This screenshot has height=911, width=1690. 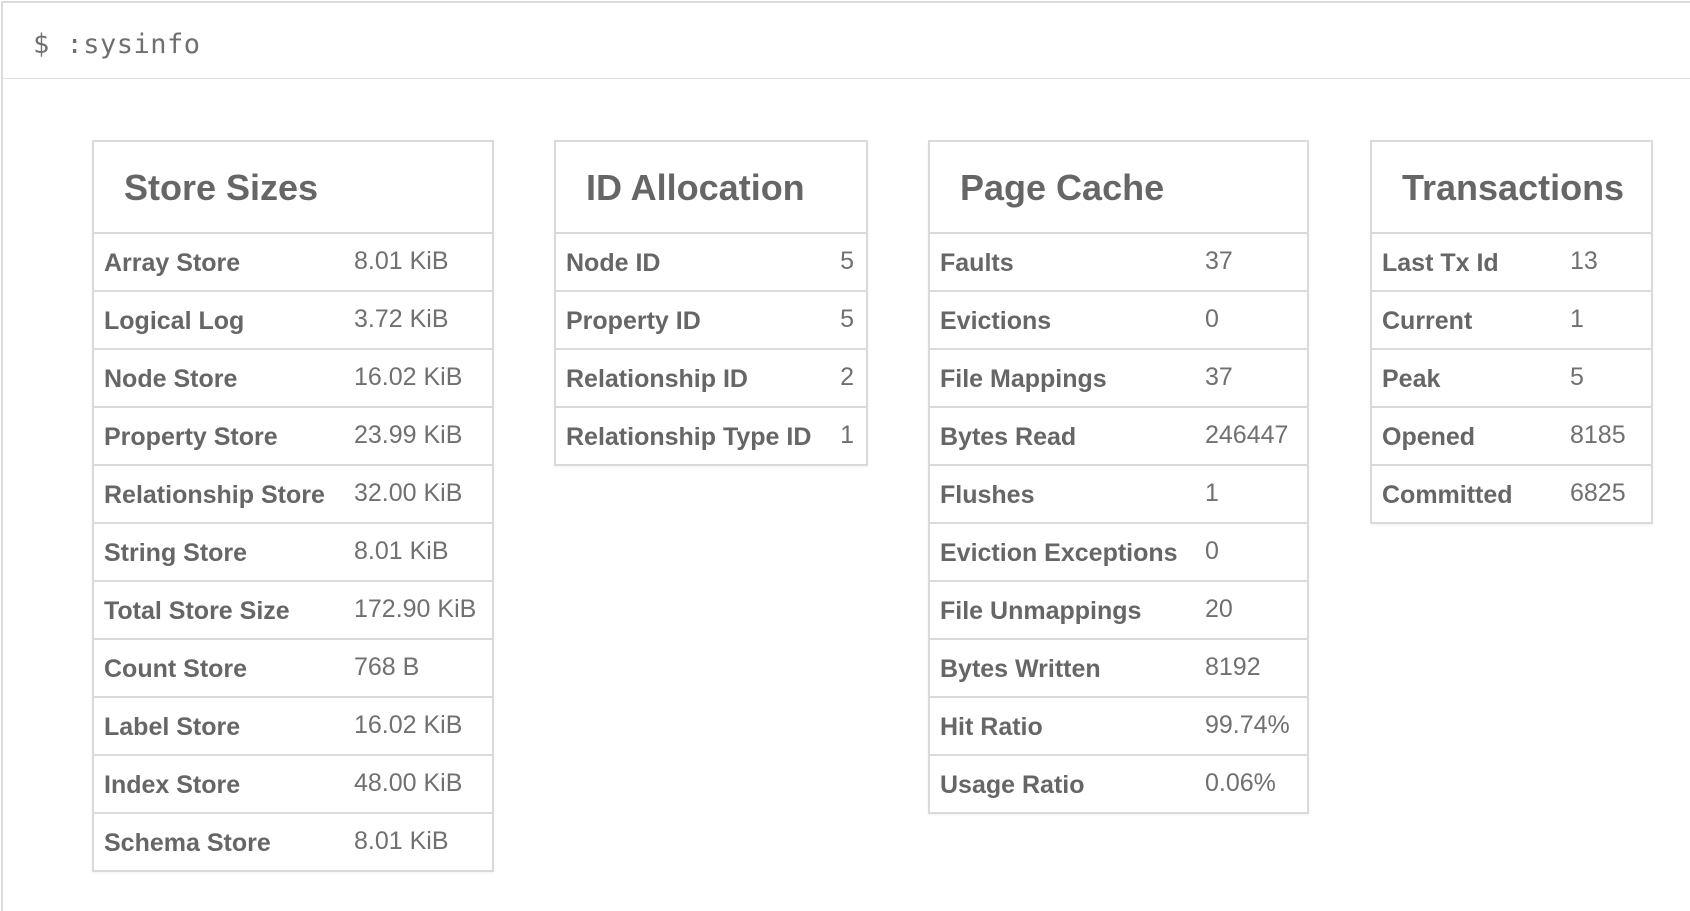 I want to click on table-row: Committed 6825, so click(x=1511, y=494).